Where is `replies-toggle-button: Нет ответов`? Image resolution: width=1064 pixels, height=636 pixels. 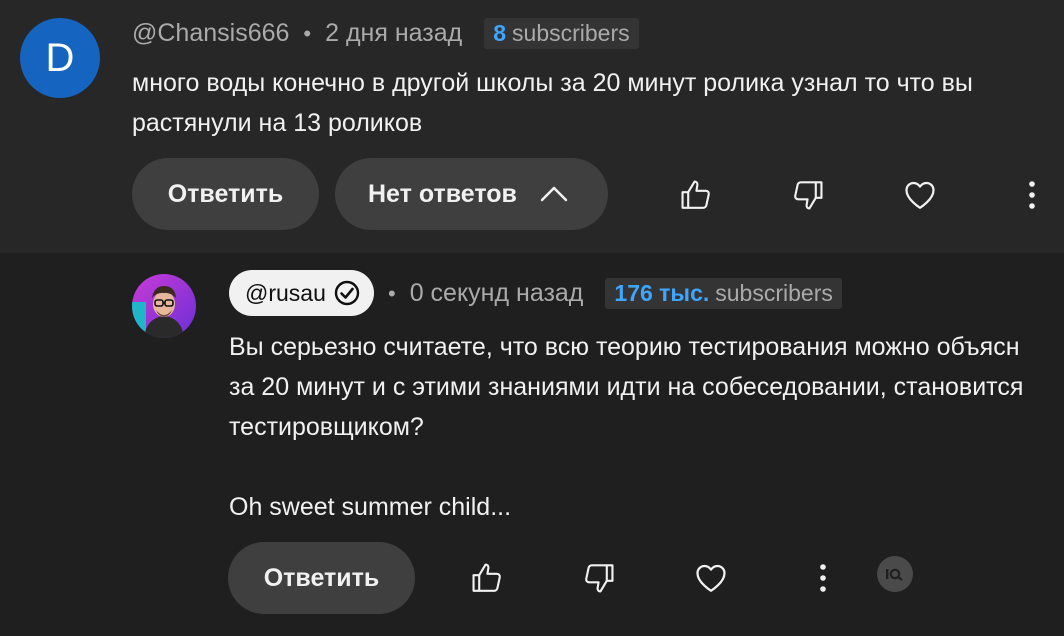
replies-toggle-button: Нет ответов is located at coordinates (471, 194).